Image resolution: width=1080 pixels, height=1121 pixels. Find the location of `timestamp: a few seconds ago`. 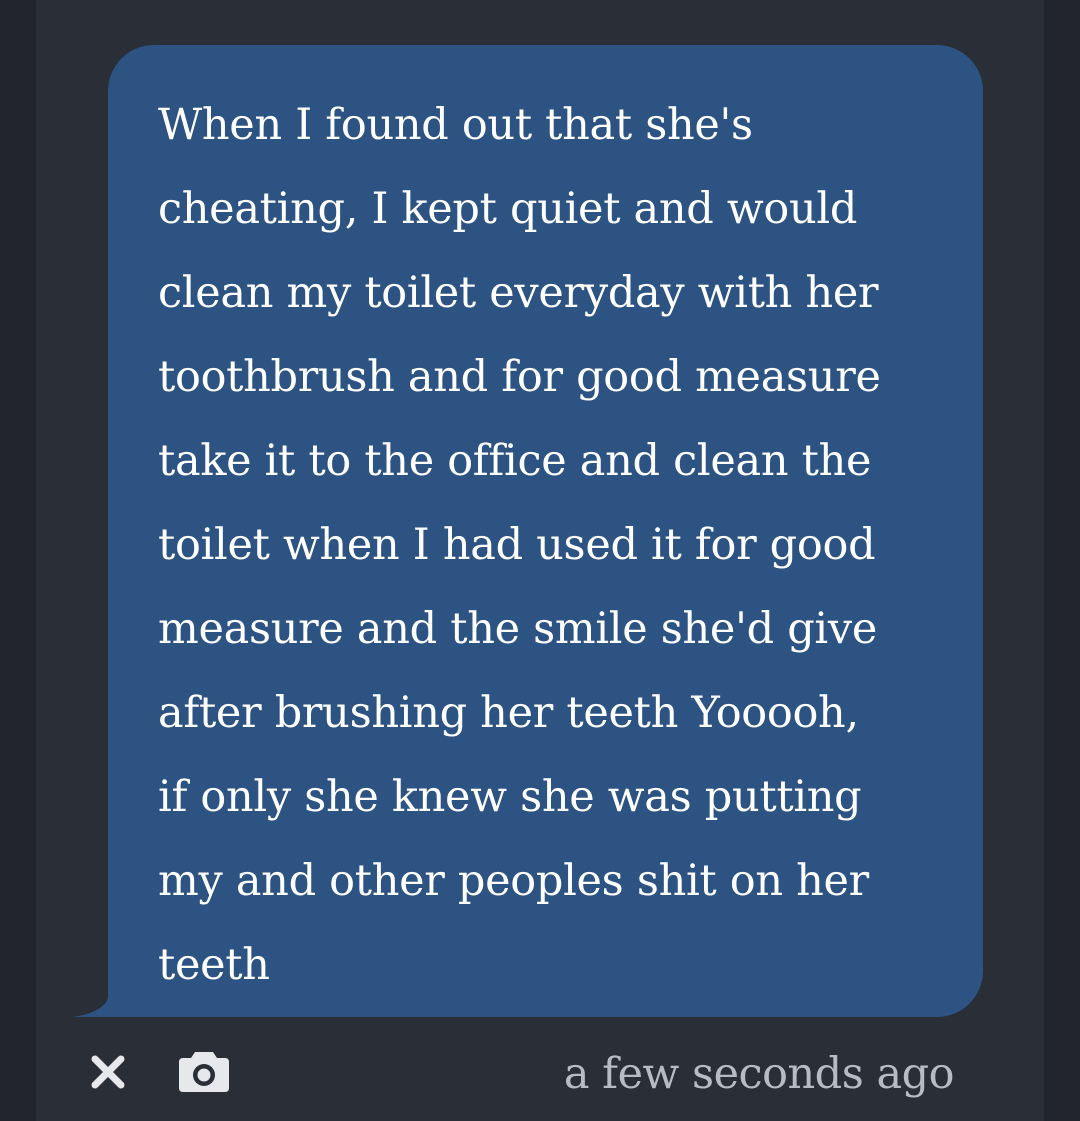

timestamp: a few seconds ago is located at coordinates (759, 1074).